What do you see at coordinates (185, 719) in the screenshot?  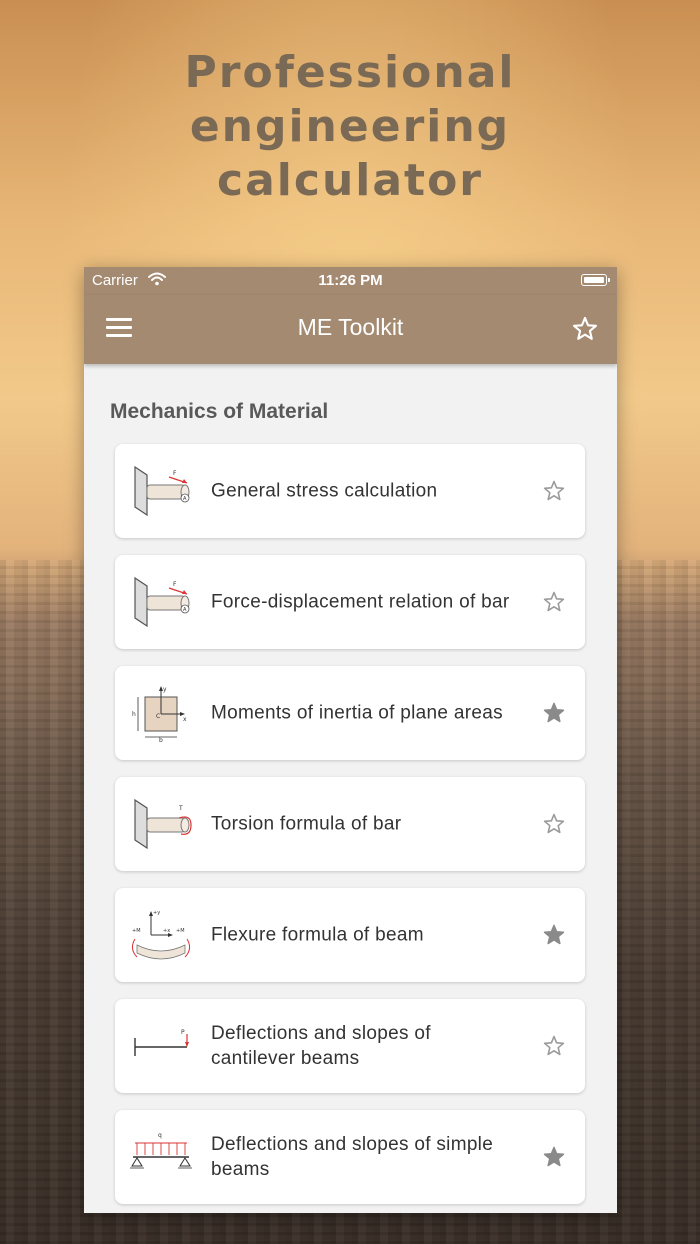 I see `svg-text: x` at bounding box center [185, 719].